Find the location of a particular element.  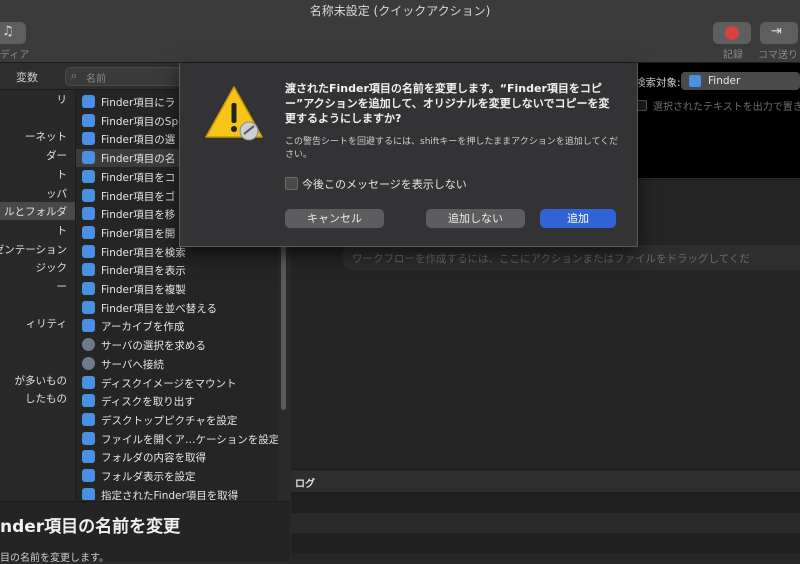

action-label: Finder項目を移 is located at coordinates (138, 215).